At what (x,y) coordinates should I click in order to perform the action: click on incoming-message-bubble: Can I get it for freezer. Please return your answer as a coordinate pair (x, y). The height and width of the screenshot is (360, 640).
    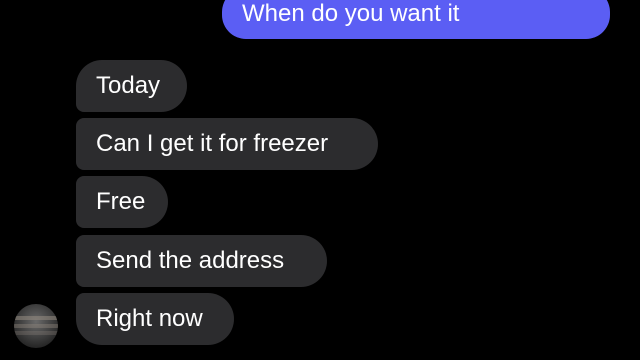
    Looking at the image, I should click on (227, 144).